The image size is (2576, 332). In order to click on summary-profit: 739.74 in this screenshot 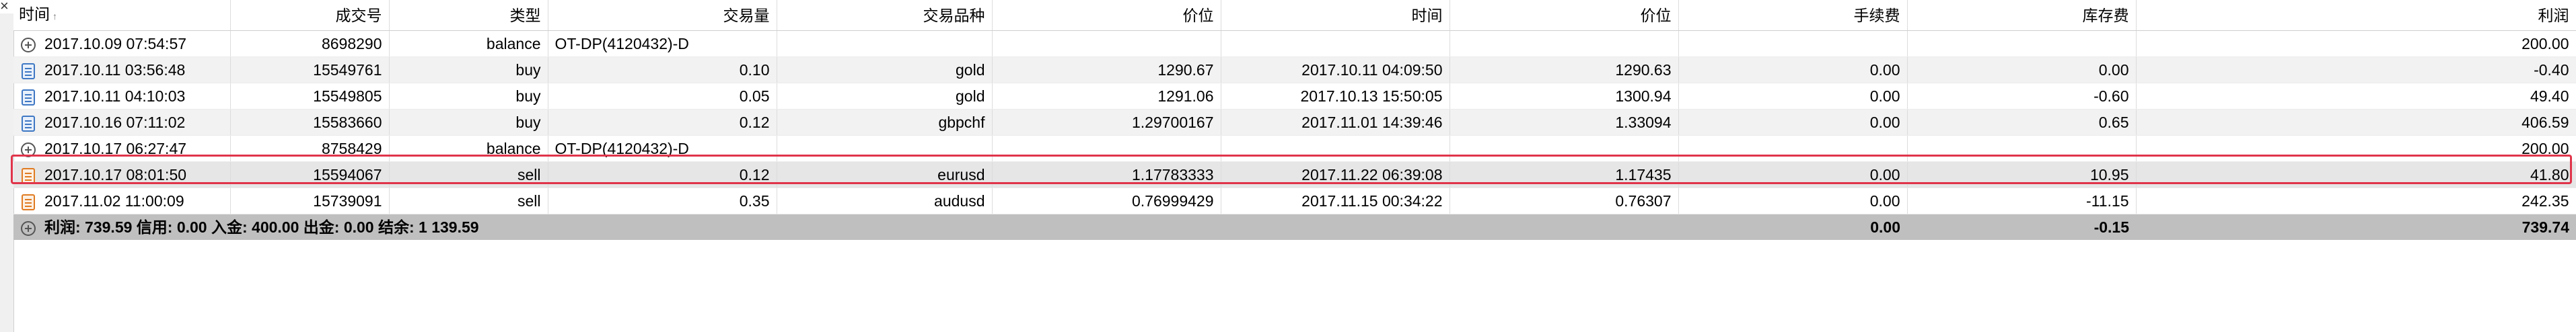, I will do `click(2356, 227)`.